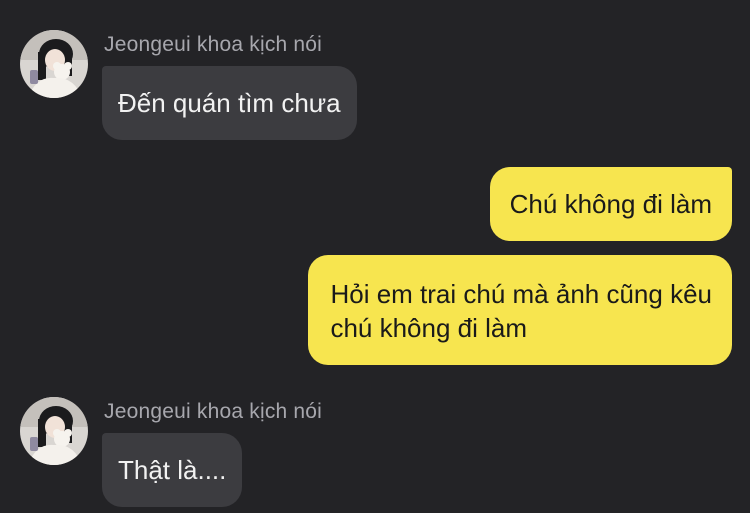 This screenshot has height=513, width=750. Describe the element at coordinates (521, 294) in the screenshot. I see `message-text-line-1: Hỏi em trai chú mà ảnh cũng kêu` at that location.